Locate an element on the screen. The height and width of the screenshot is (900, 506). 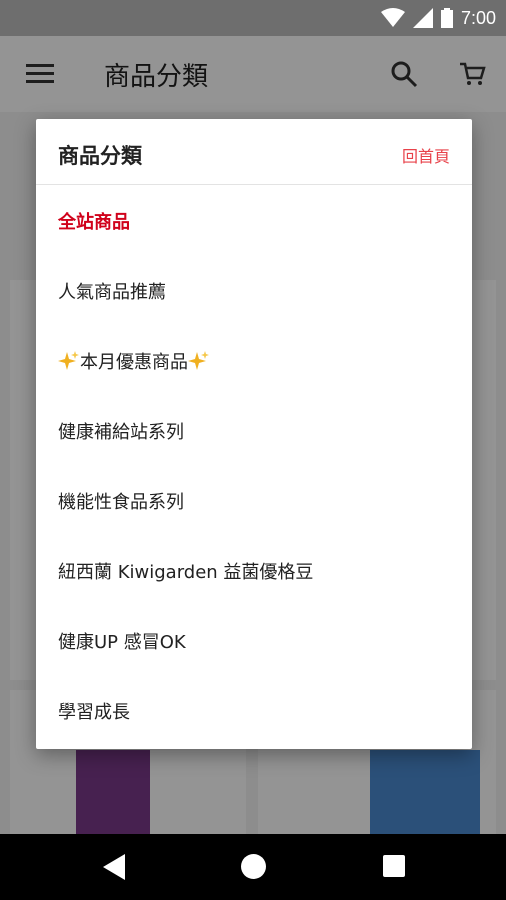
category-item-all: 全站商品 is located at coordinates (254, 221).